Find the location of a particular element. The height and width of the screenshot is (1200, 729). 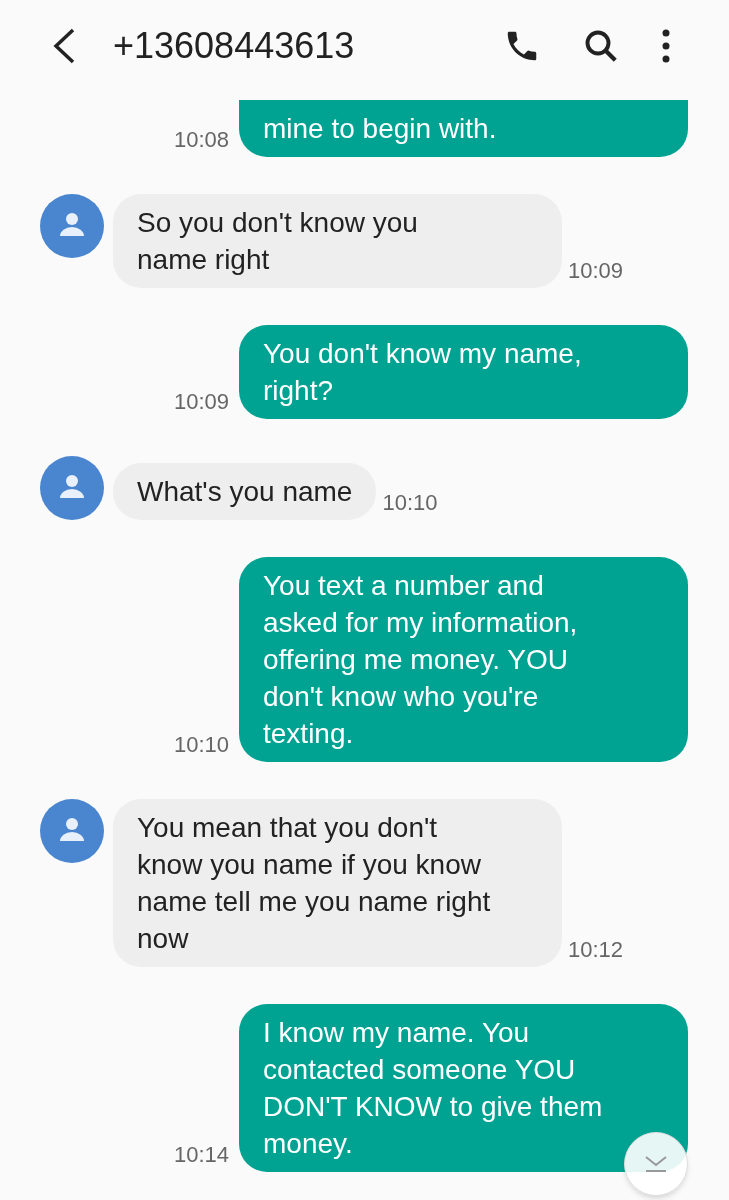

message-time: 10:08 is located at coordinates (201, 140).